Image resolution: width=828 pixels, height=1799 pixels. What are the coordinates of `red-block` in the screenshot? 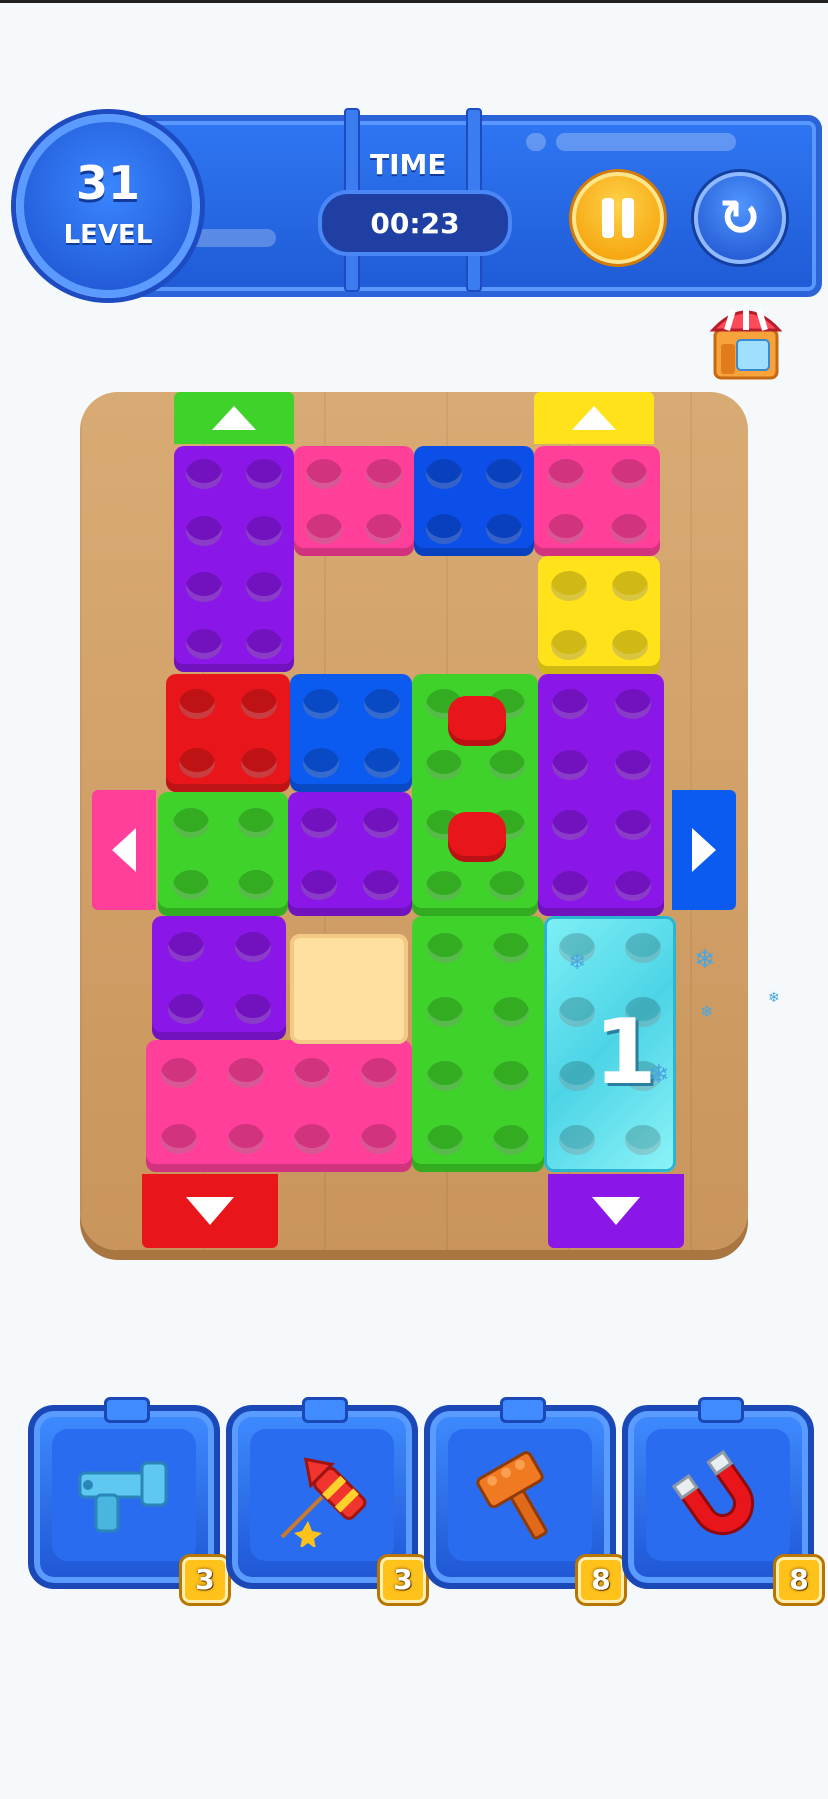 It's located at (228, 733).